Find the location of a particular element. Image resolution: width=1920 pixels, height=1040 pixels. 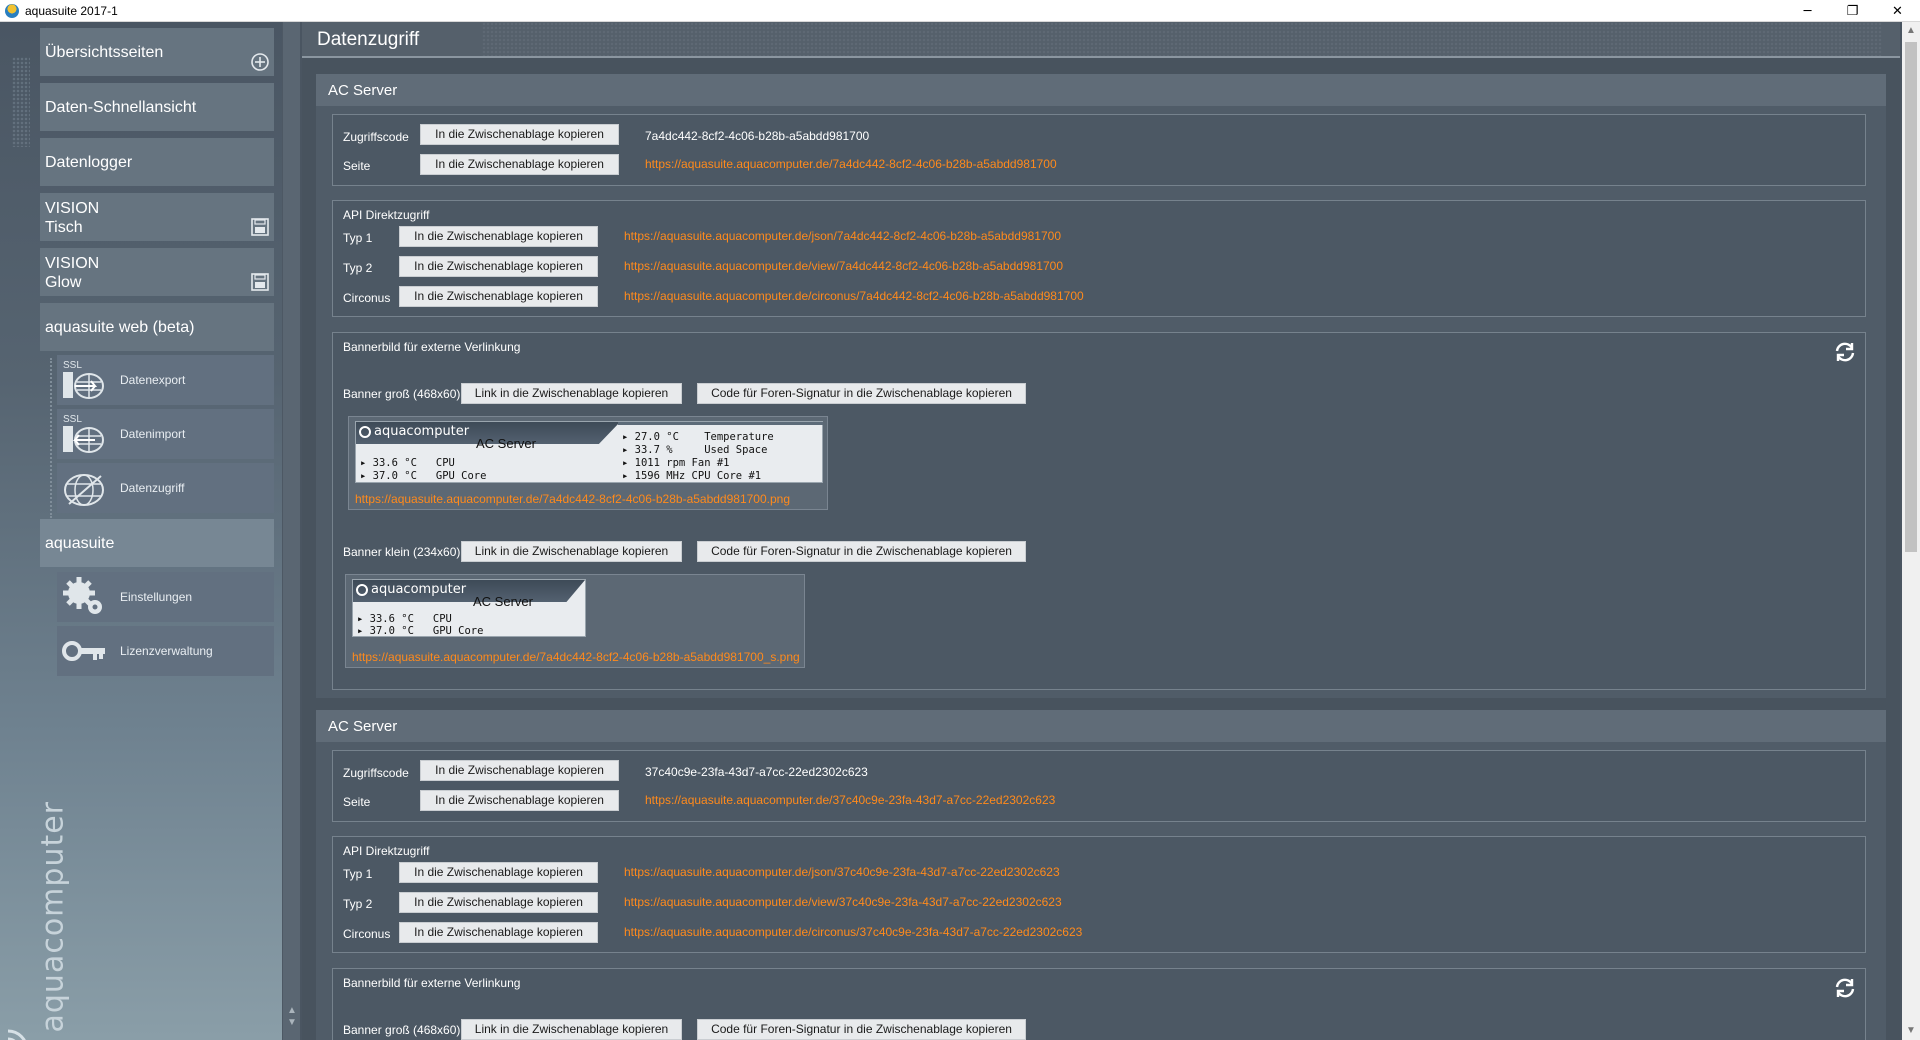

copy-banner-small-link-button: Link in die Zwischenablage kopieren is located at coordinates (571, 551).